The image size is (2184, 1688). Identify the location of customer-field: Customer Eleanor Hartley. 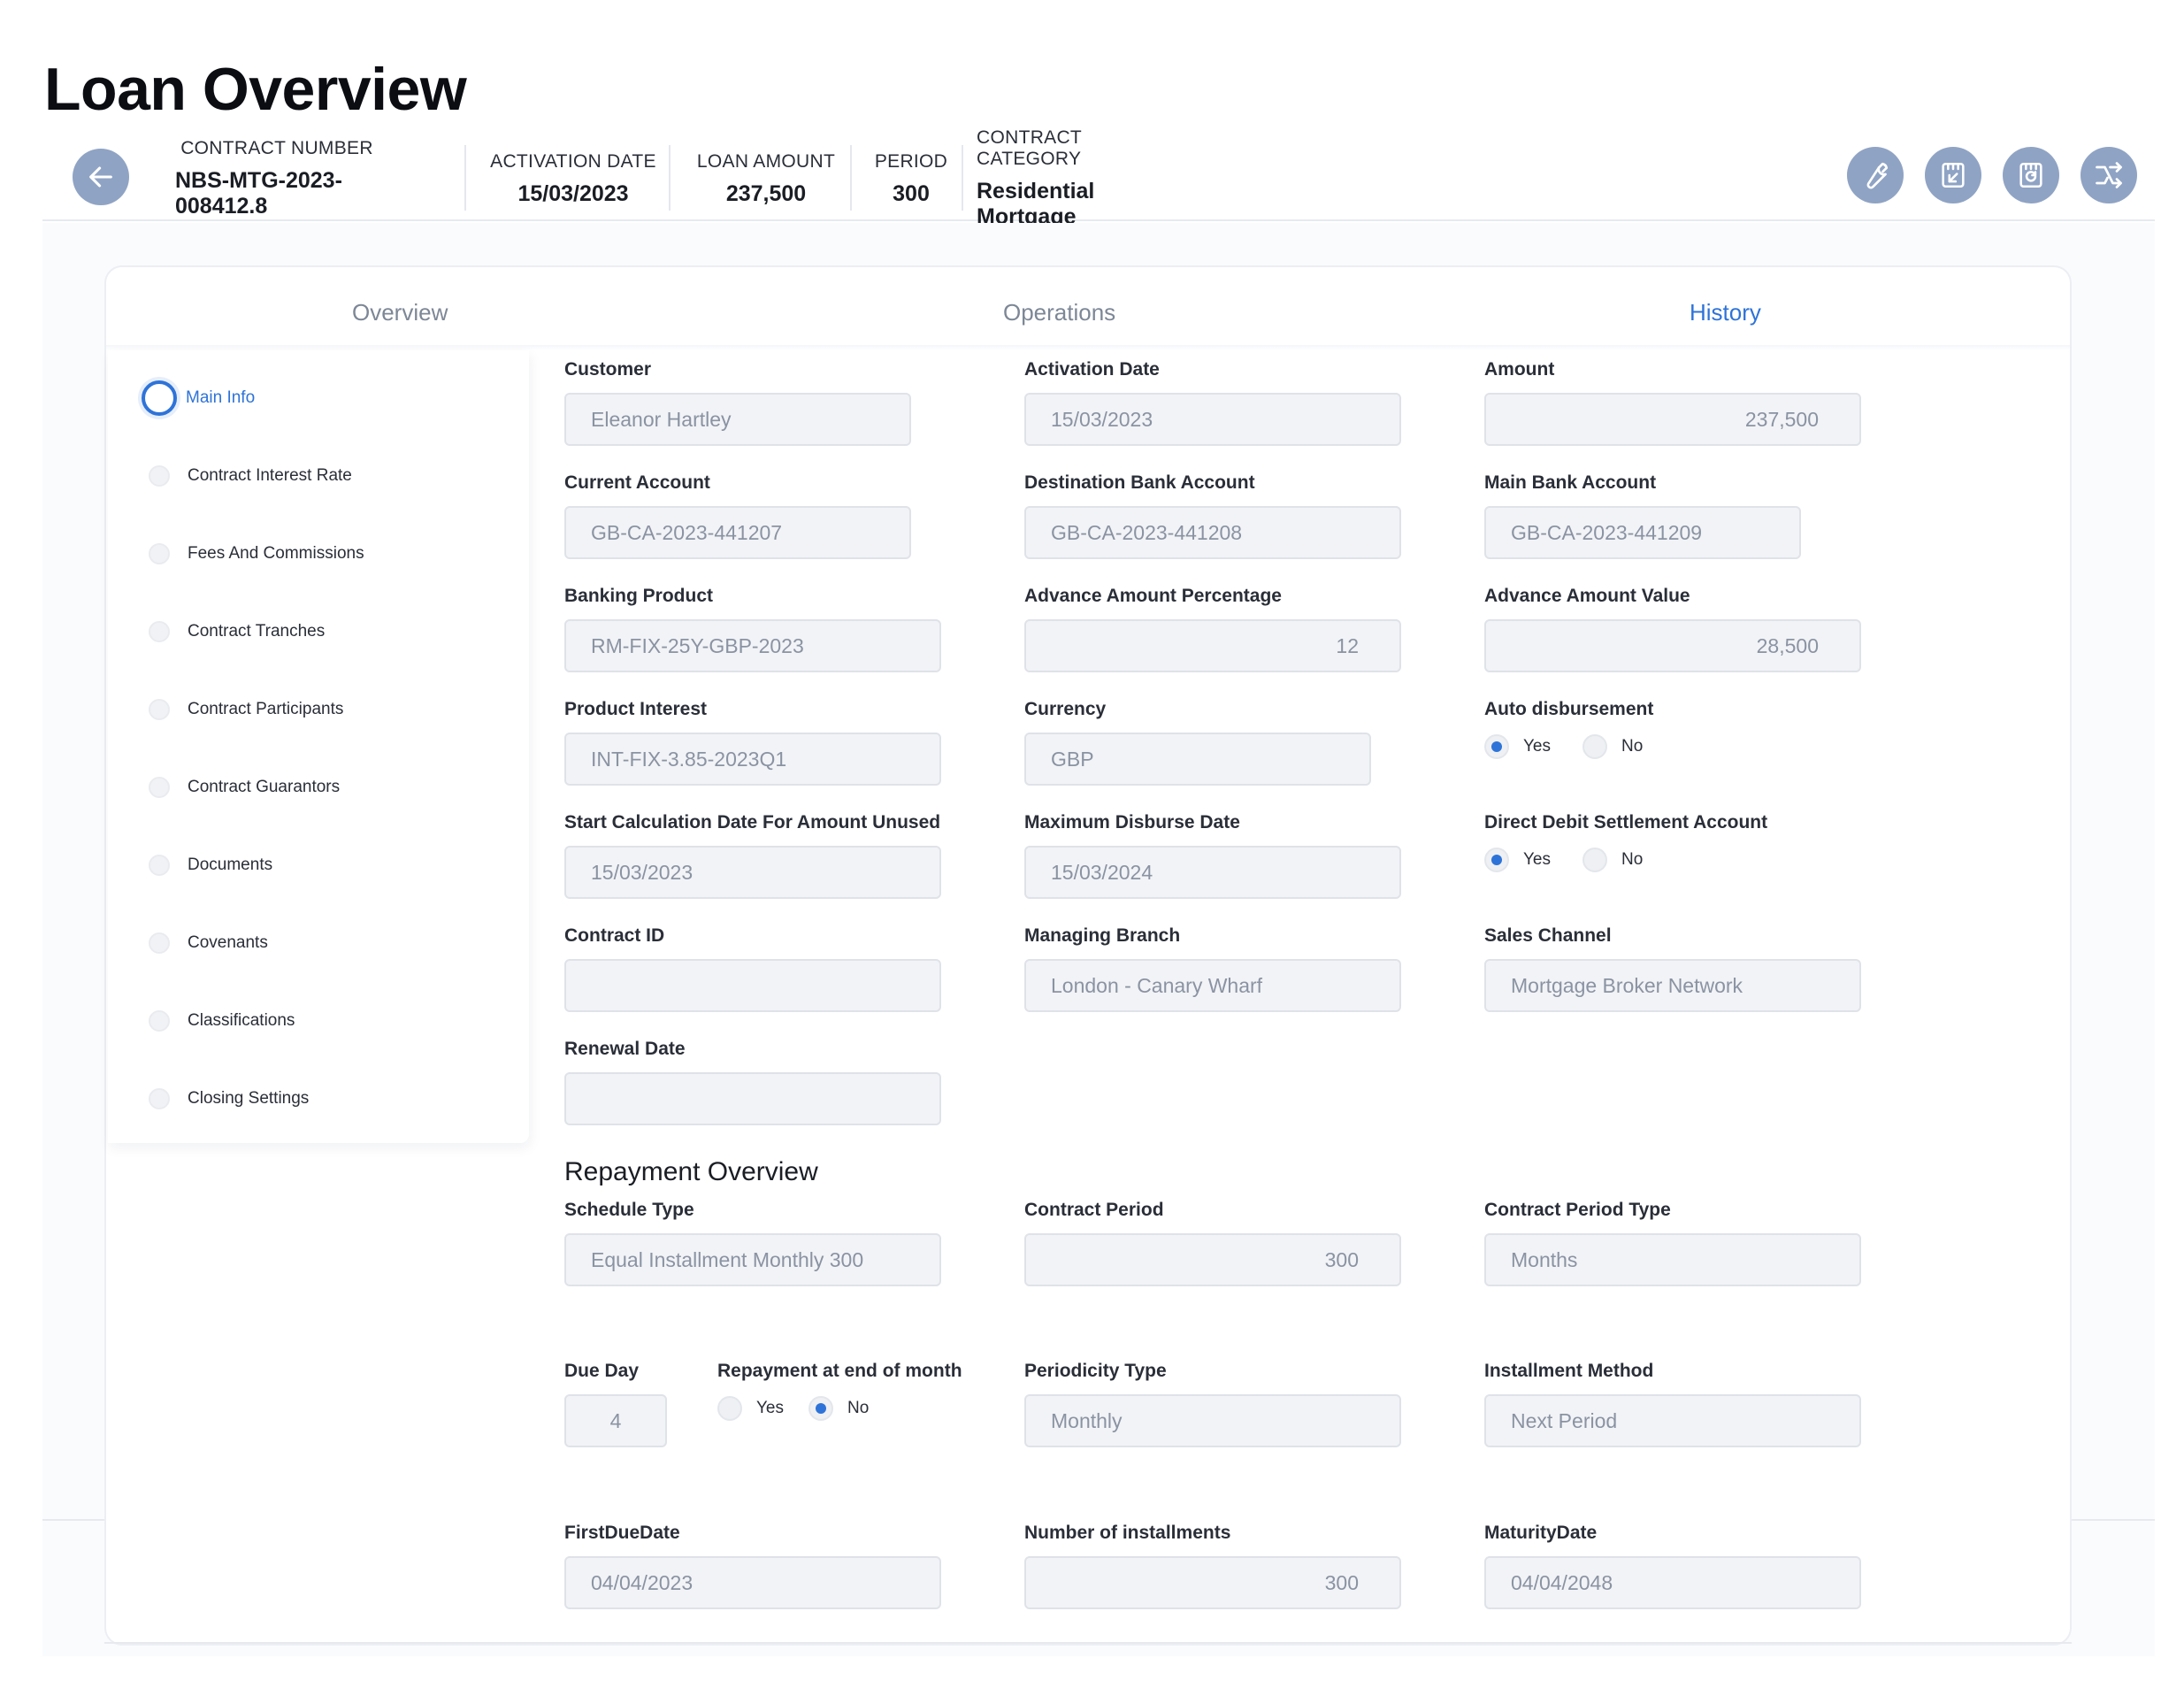
(737, 402).